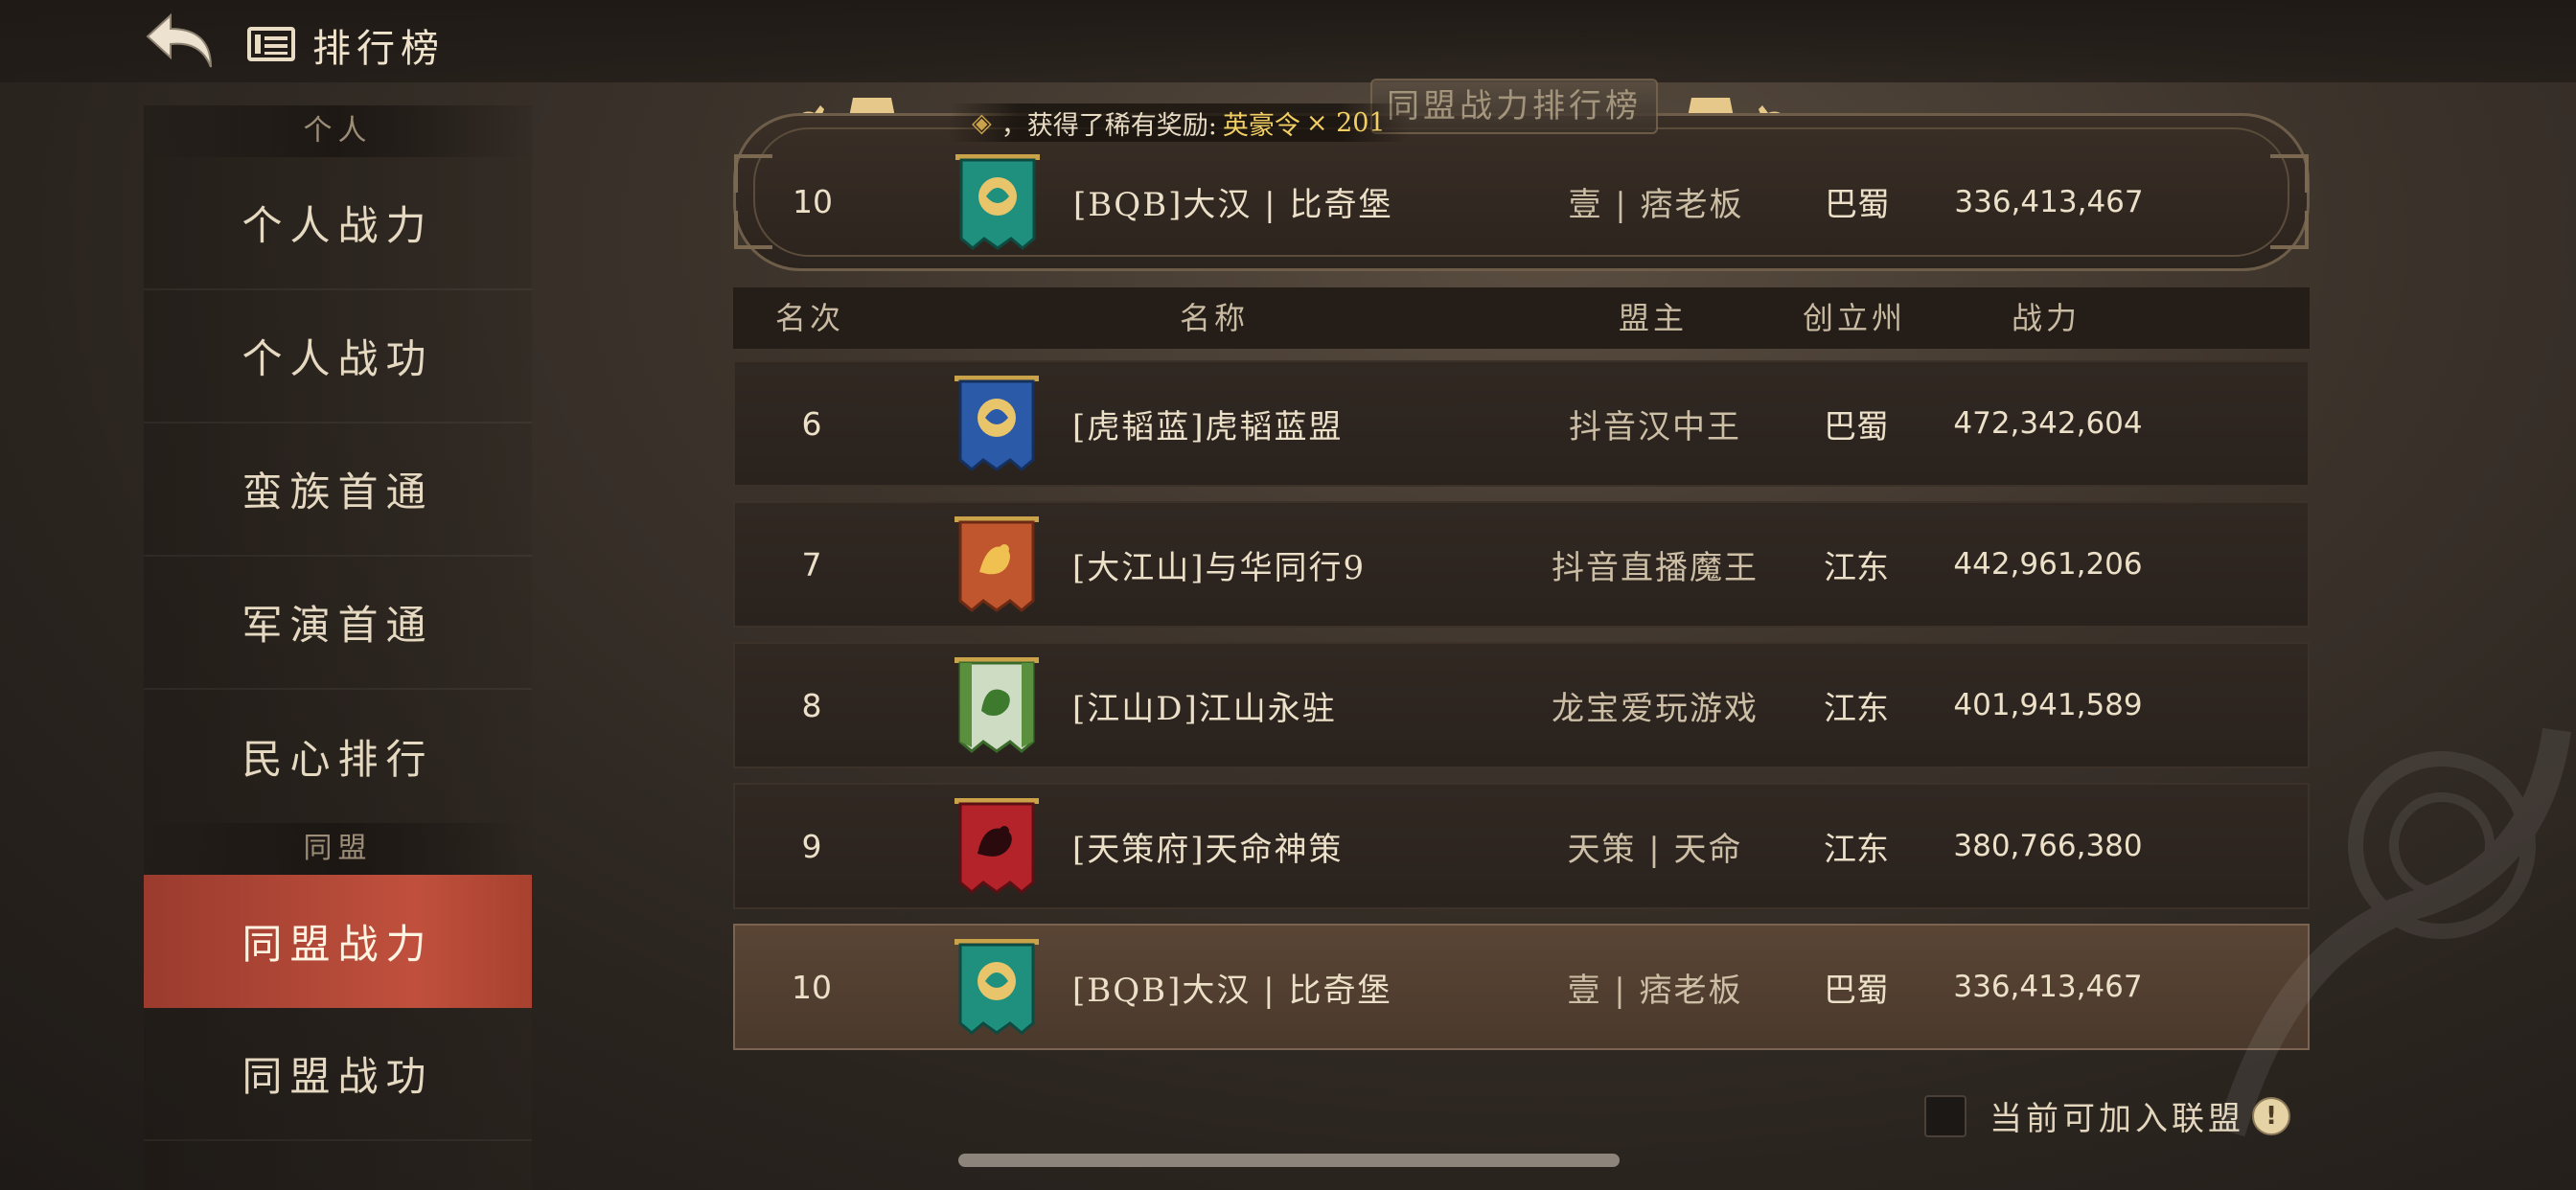 The height and width of the screenshot is (1190, 2576). Describe the element at coordinates (2048, 424) in the screenshot. I see `row-power: 472,342,604` at that location.